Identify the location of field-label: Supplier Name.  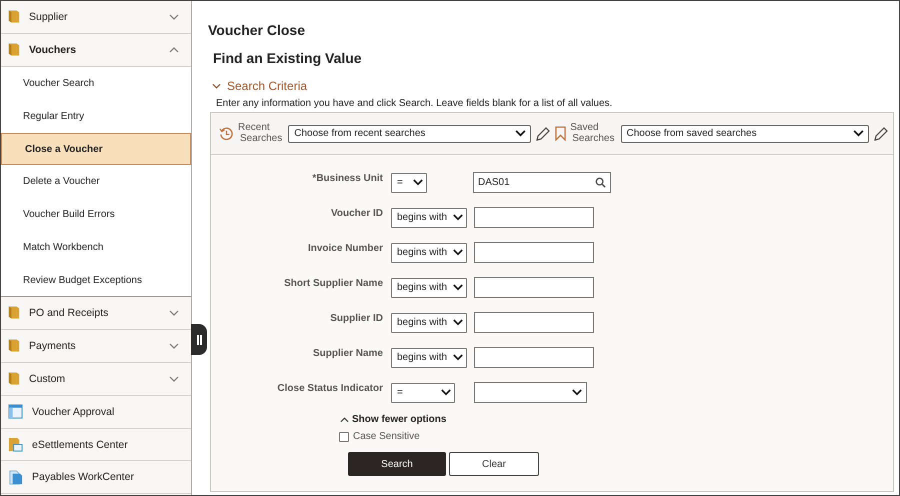
(347, 354).